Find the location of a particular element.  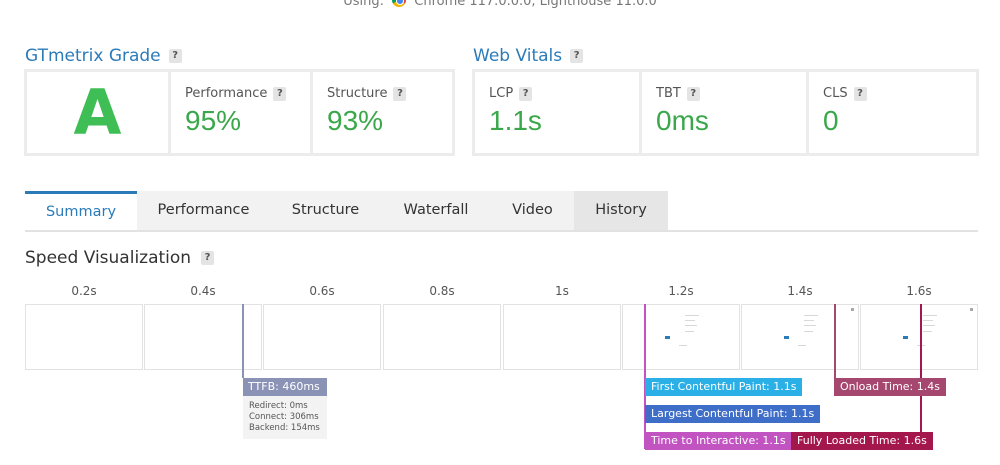

redirect-time: Redirect: 0ms is located at coordinates (278, 406).